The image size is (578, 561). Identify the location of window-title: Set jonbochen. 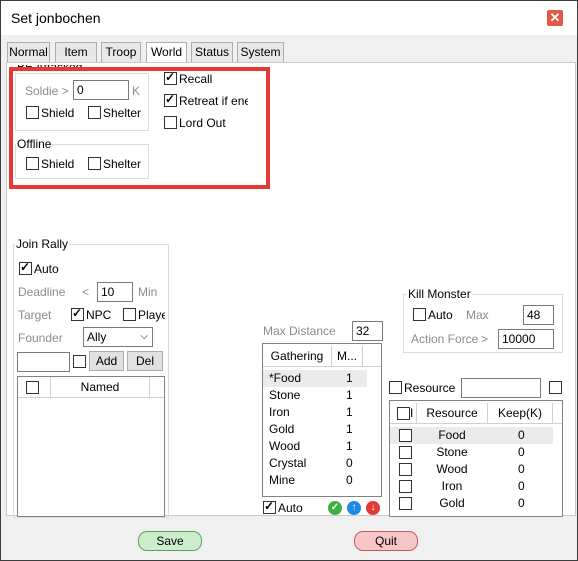
(56, 18).